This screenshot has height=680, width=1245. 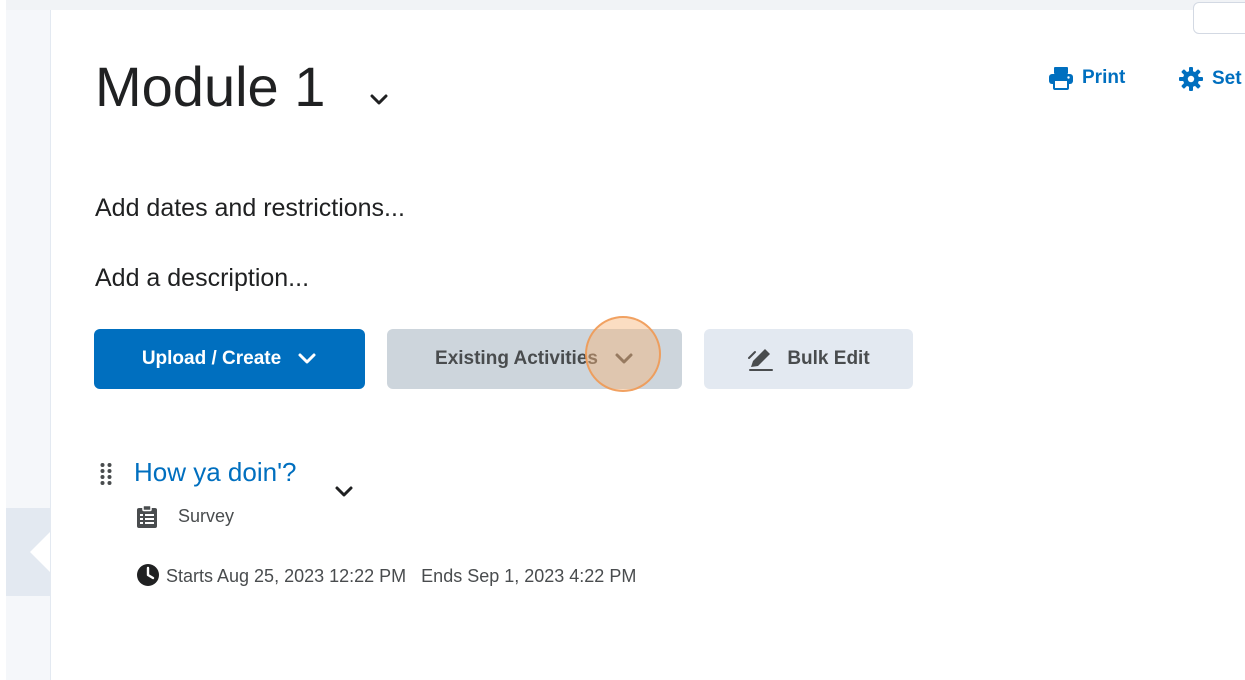 What do you see at coordinates (828, 358) in the screenshot?
I see `bulk-edit-label: Bulk Edit` at bounding box center [828, 358].